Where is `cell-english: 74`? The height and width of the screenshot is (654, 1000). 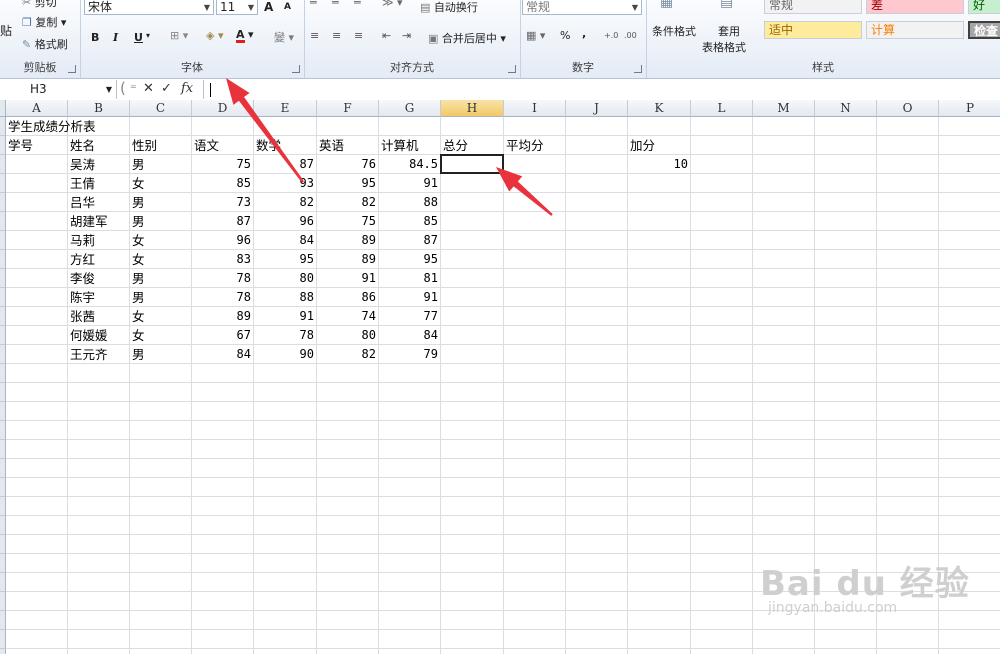
cell-english: 74 is located at coordinates (348, 316).